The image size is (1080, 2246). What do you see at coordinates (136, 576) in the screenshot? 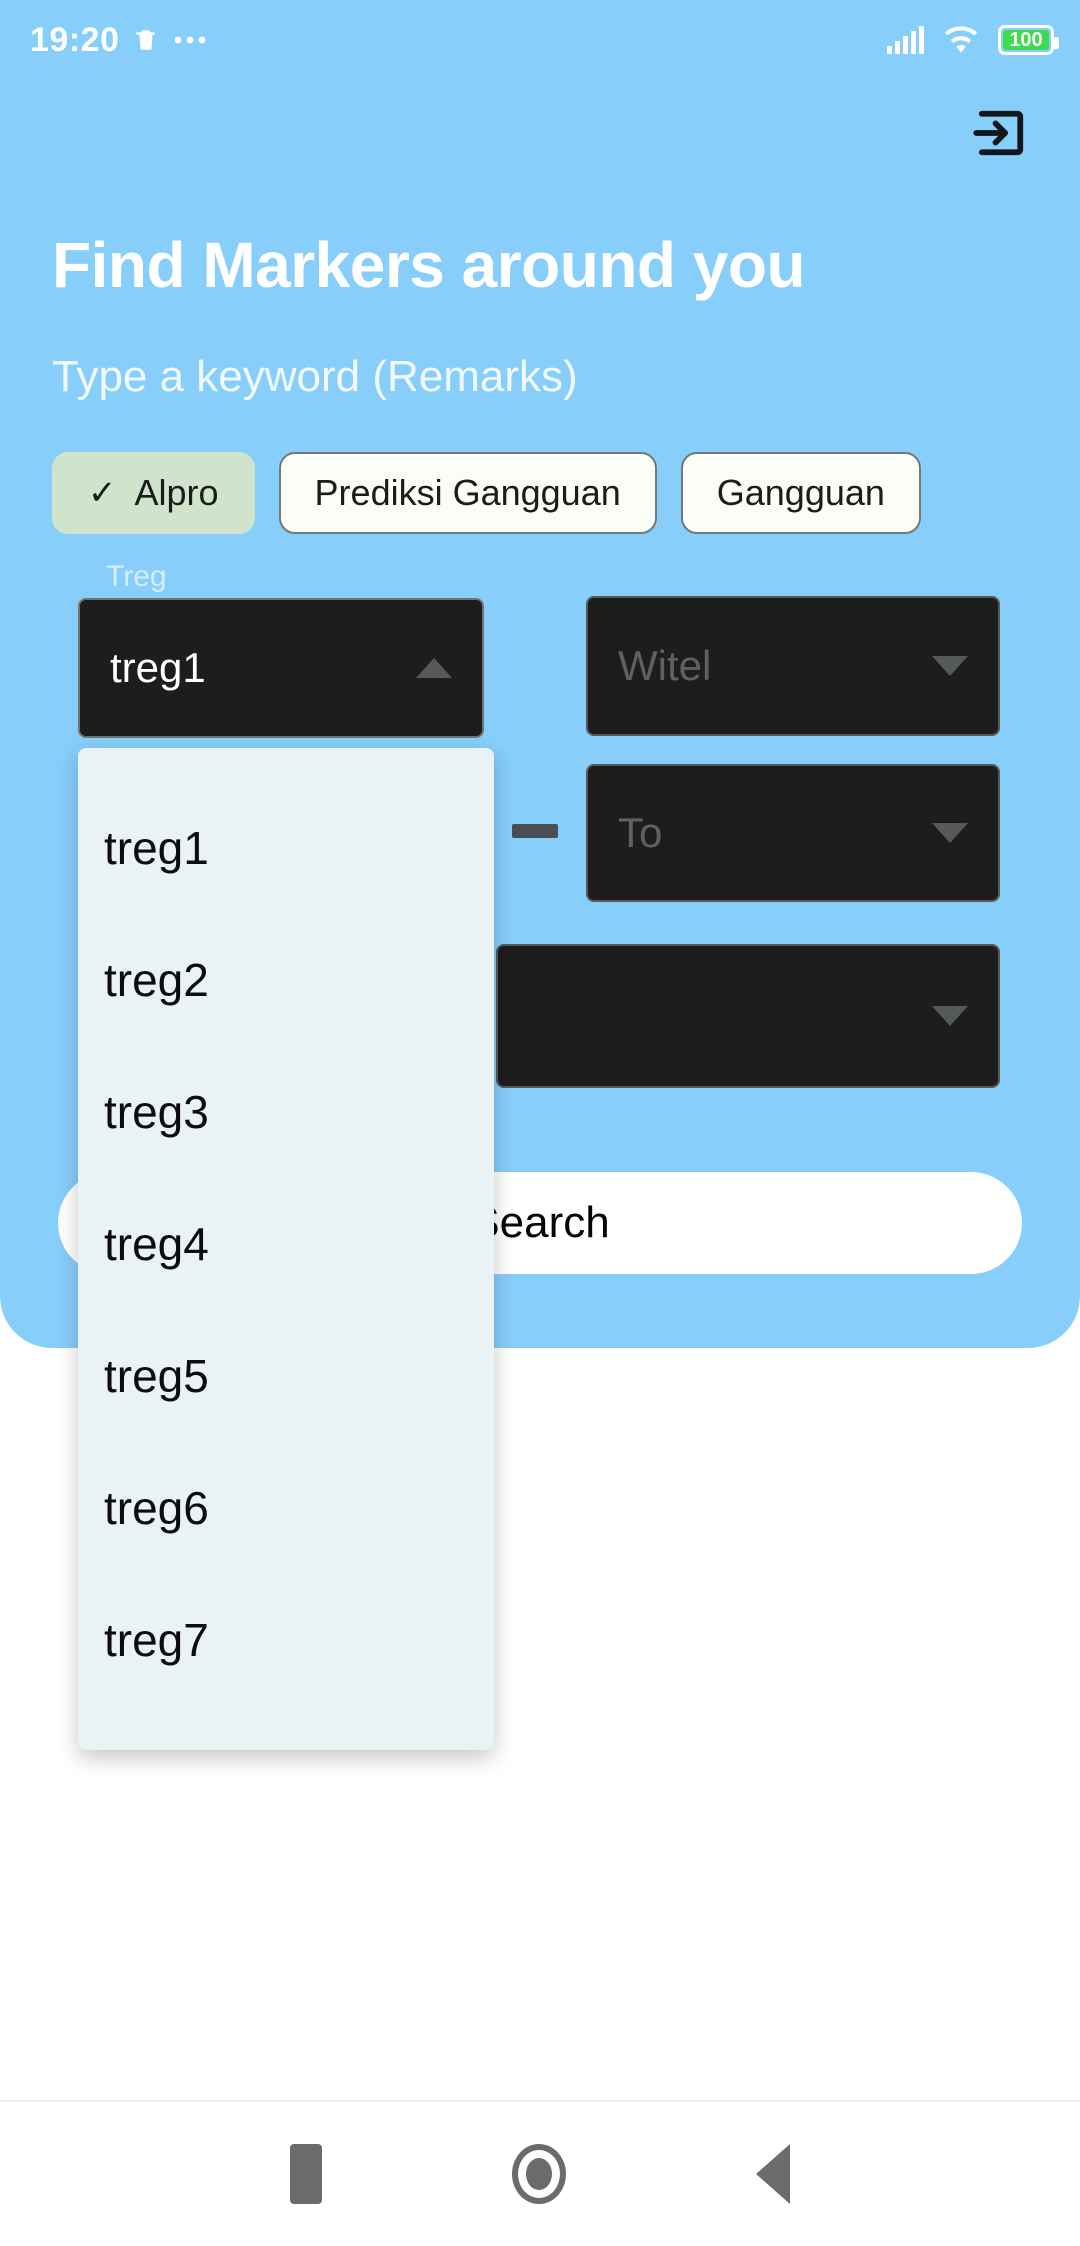
I see `treg-field-label: Treg` at bounding box center [136, 576].